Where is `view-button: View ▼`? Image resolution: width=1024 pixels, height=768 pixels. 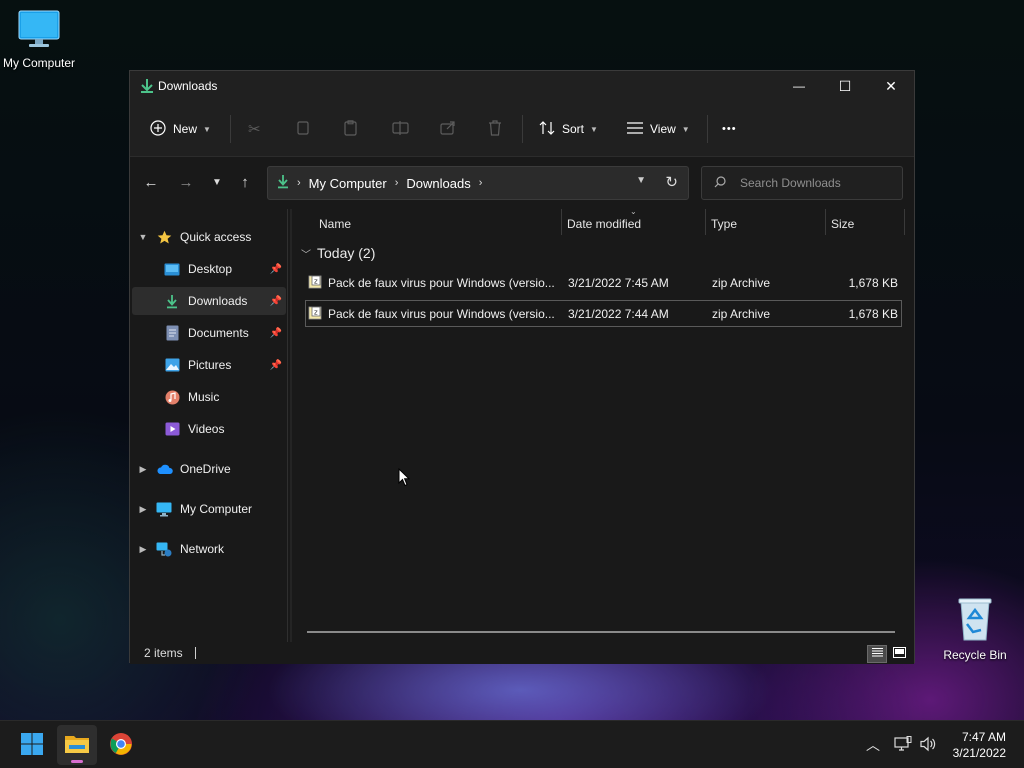 view-button: View ▼ is located at coordinates (658, 129).